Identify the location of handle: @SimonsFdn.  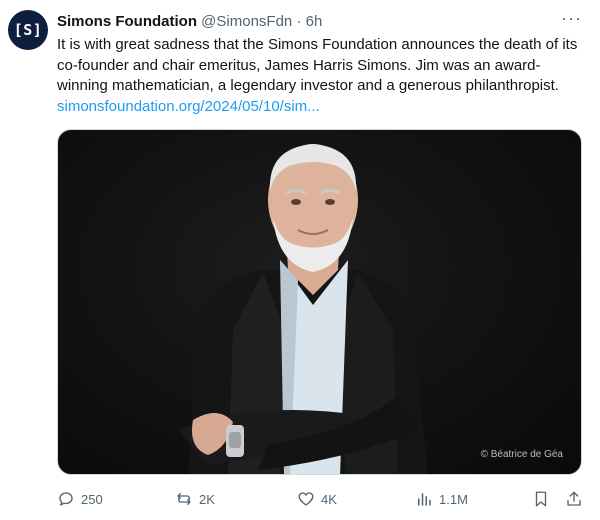
(246, 21).